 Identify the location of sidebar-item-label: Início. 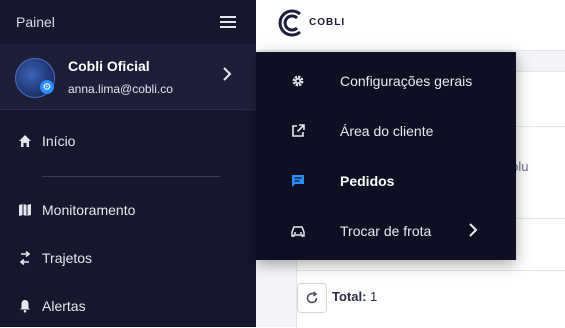
(59, 141).